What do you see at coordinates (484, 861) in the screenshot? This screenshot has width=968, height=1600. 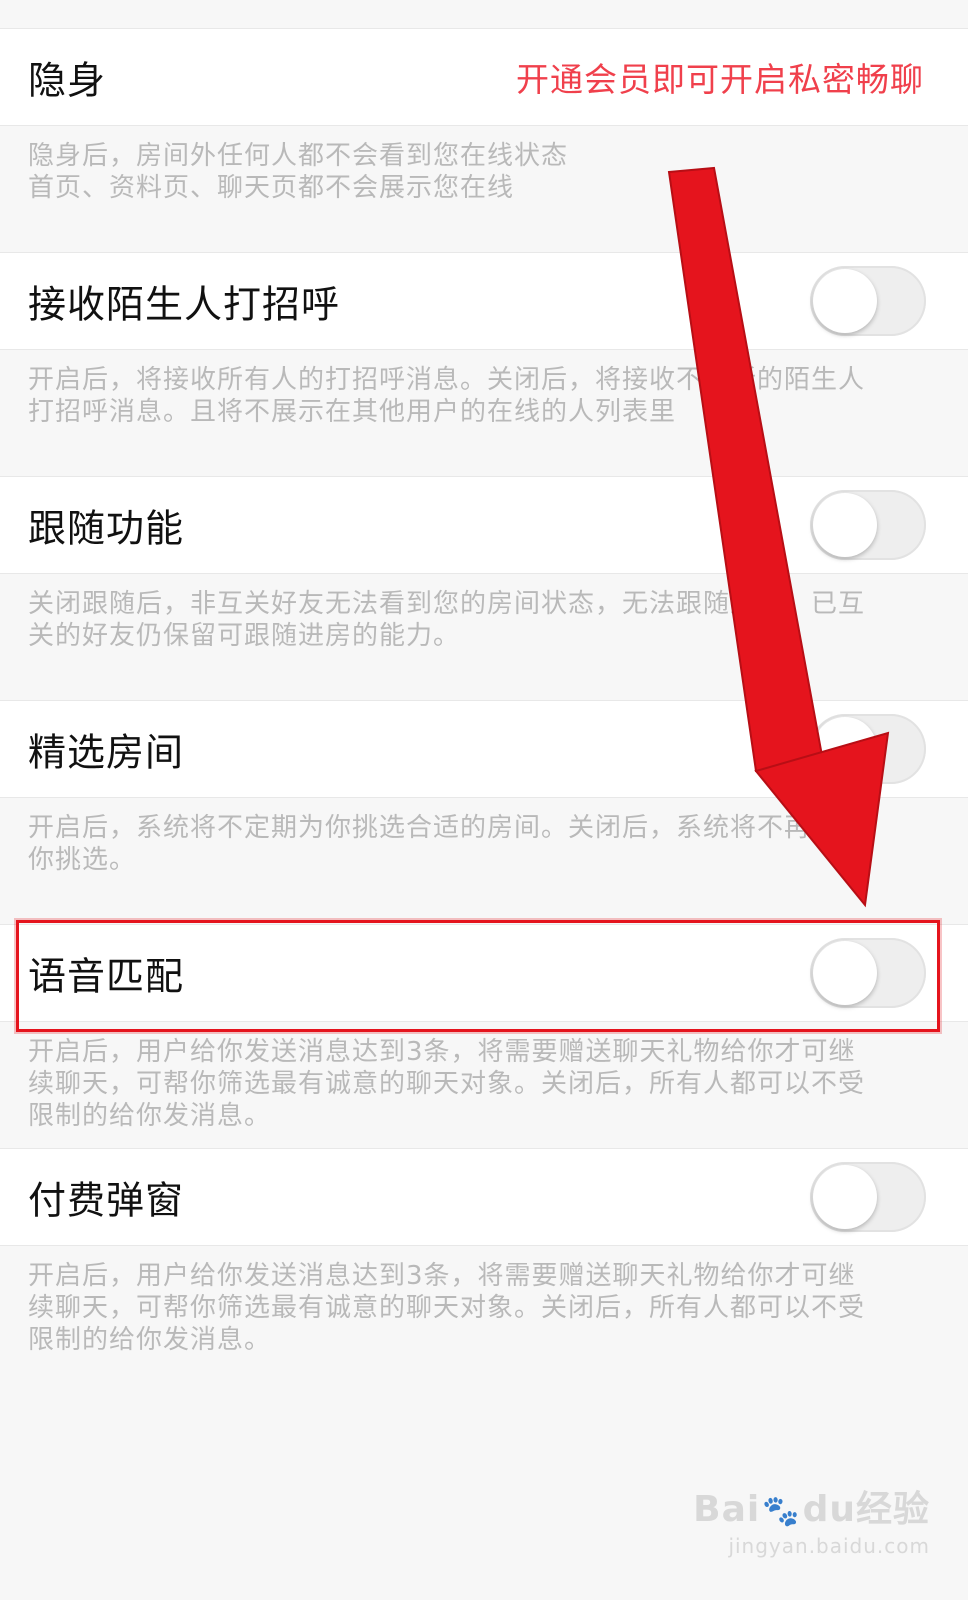 I see `setting-desc-featured-rooms: 开启后，系统将不定期为你挑选合适的房间。关闭后，系统将不再为 你挑选。` at bounding box center [484, 861].